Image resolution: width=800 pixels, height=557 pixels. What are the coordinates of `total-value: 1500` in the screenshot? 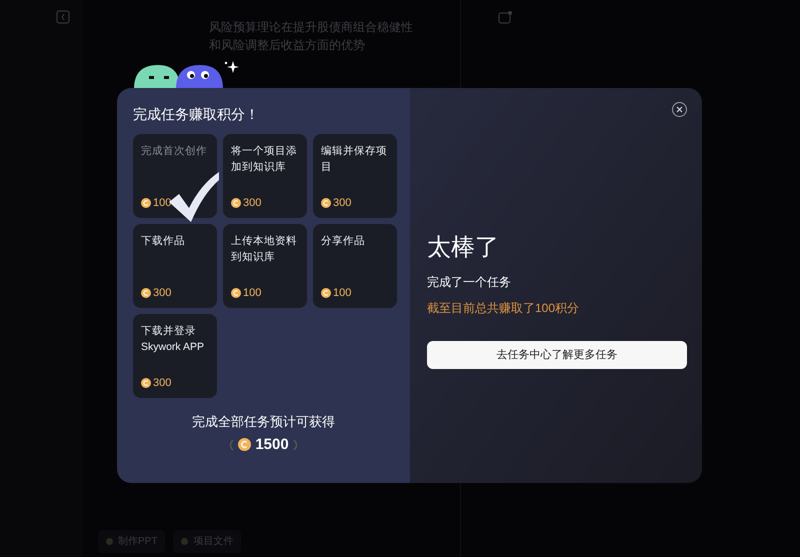 It's located at (272, 444).